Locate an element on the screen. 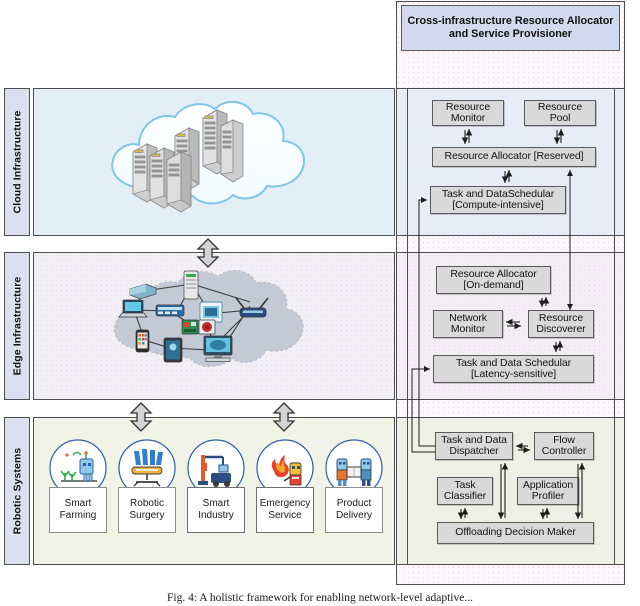 The width and height of the screenshot is (640, 606). block-resource-allocator-ondemand-line-2: [On-demand] is located at coordinates (493, 285).